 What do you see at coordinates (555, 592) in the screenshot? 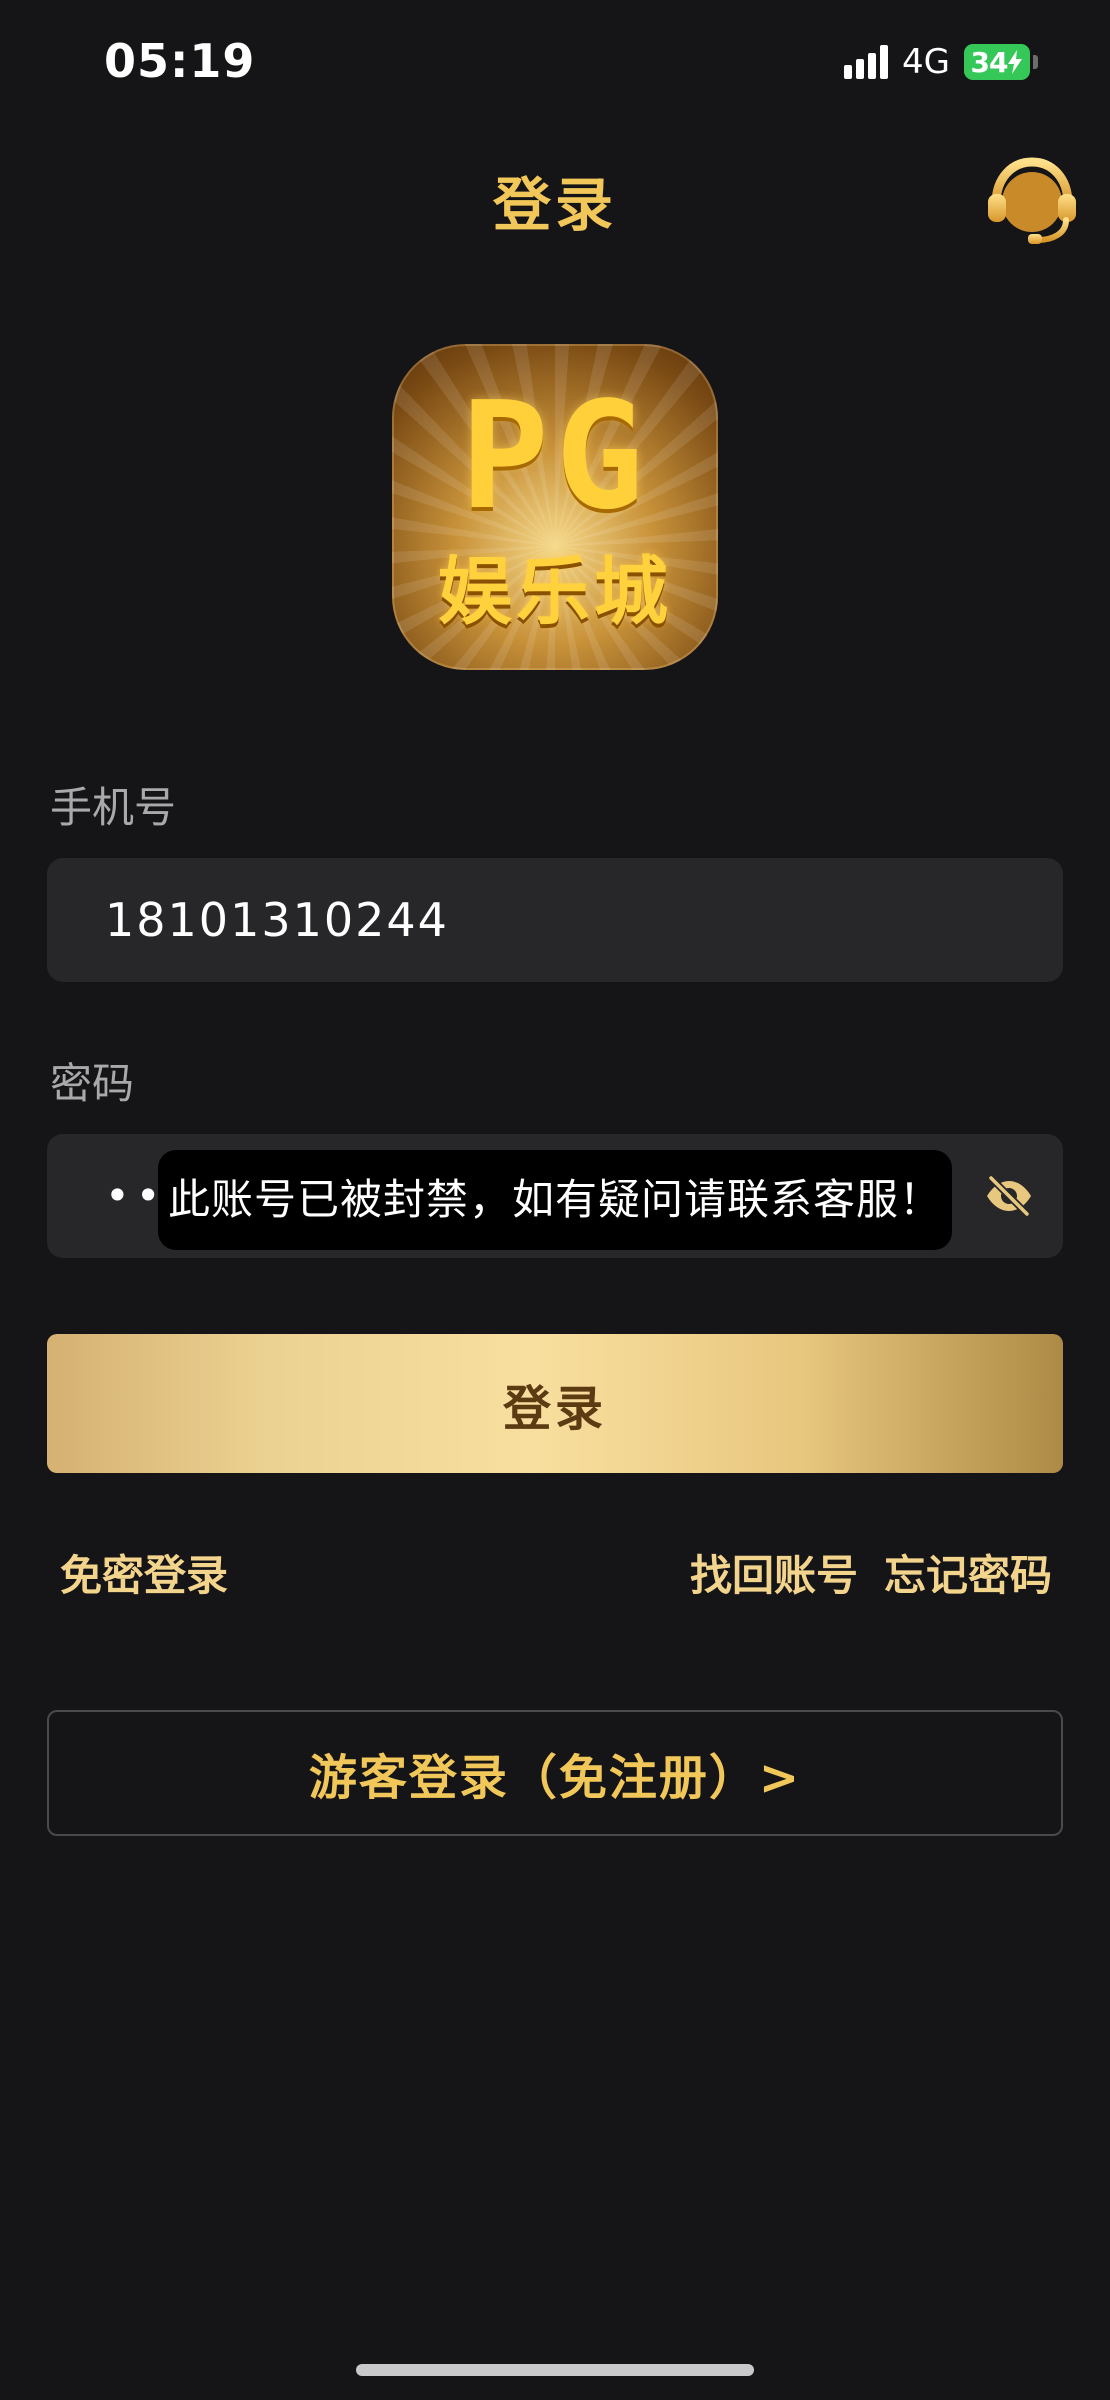
I see `logo-name: 娱乐城` at bounding box center [555, 592].